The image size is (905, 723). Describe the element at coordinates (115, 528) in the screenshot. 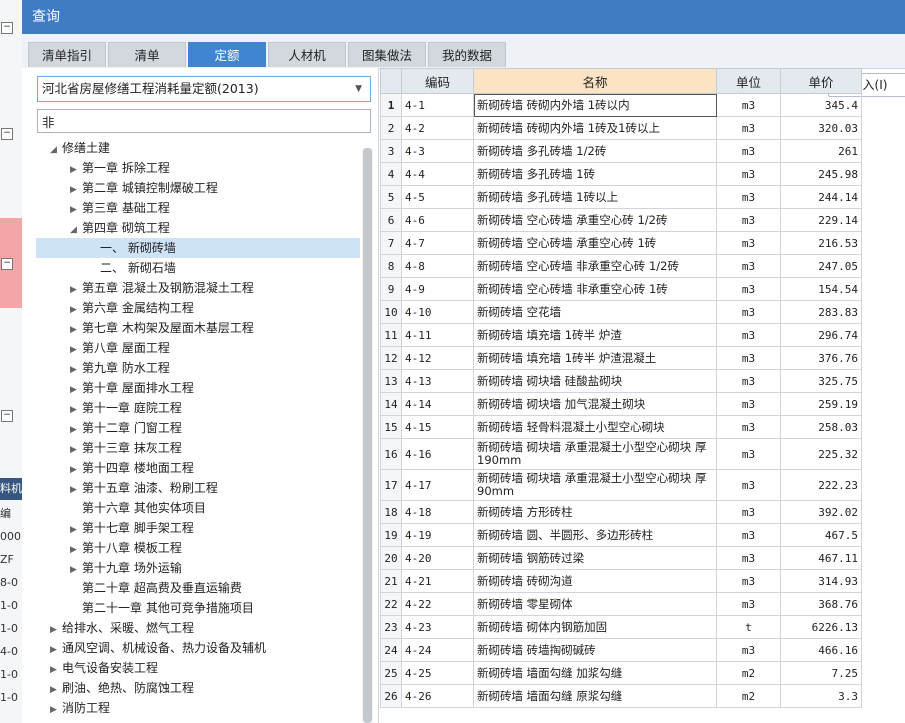

I see `tree-node: ▶ 第十七章 脚手架工程` at that location.